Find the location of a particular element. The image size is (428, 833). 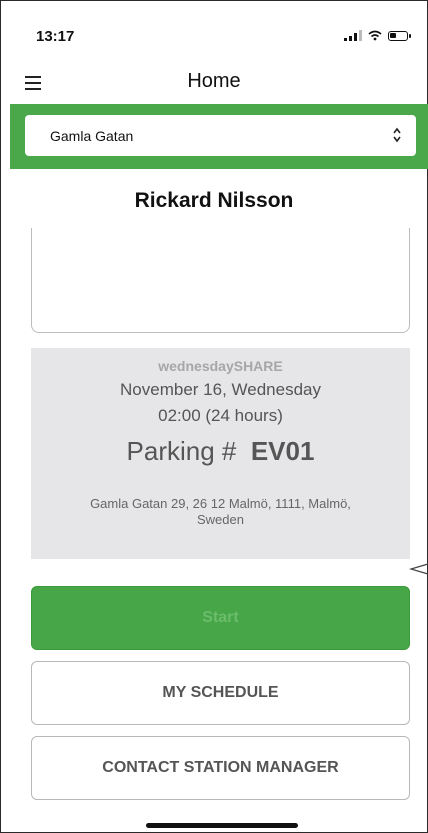

navigation-bar: Home is located at coordinates (214, 85).